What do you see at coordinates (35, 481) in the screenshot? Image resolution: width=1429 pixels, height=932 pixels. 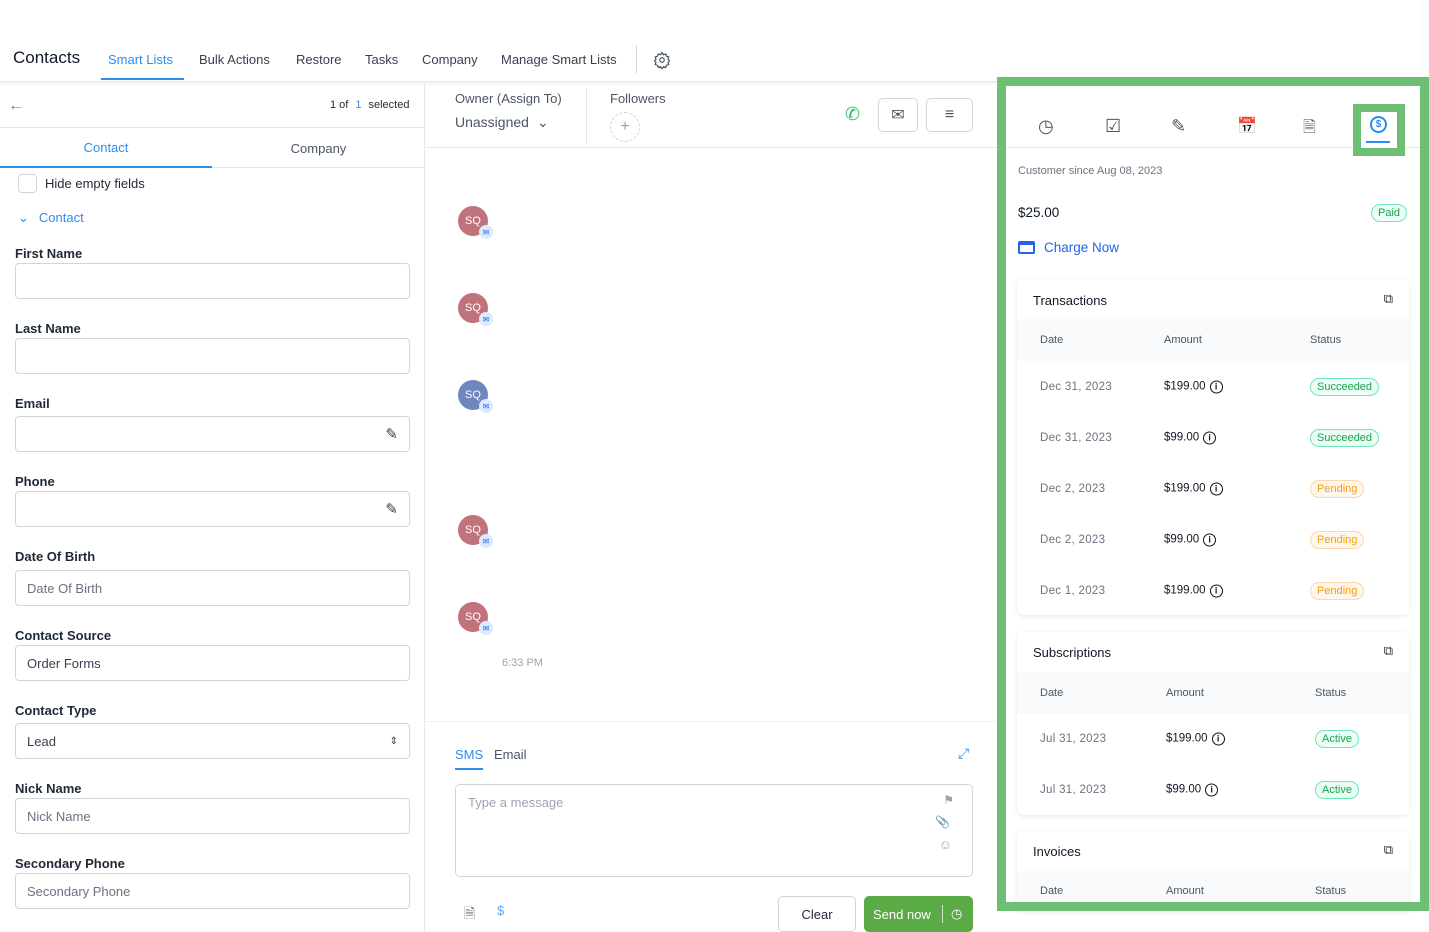 I see `field-label: Phone` at bounding box center [35, 481].